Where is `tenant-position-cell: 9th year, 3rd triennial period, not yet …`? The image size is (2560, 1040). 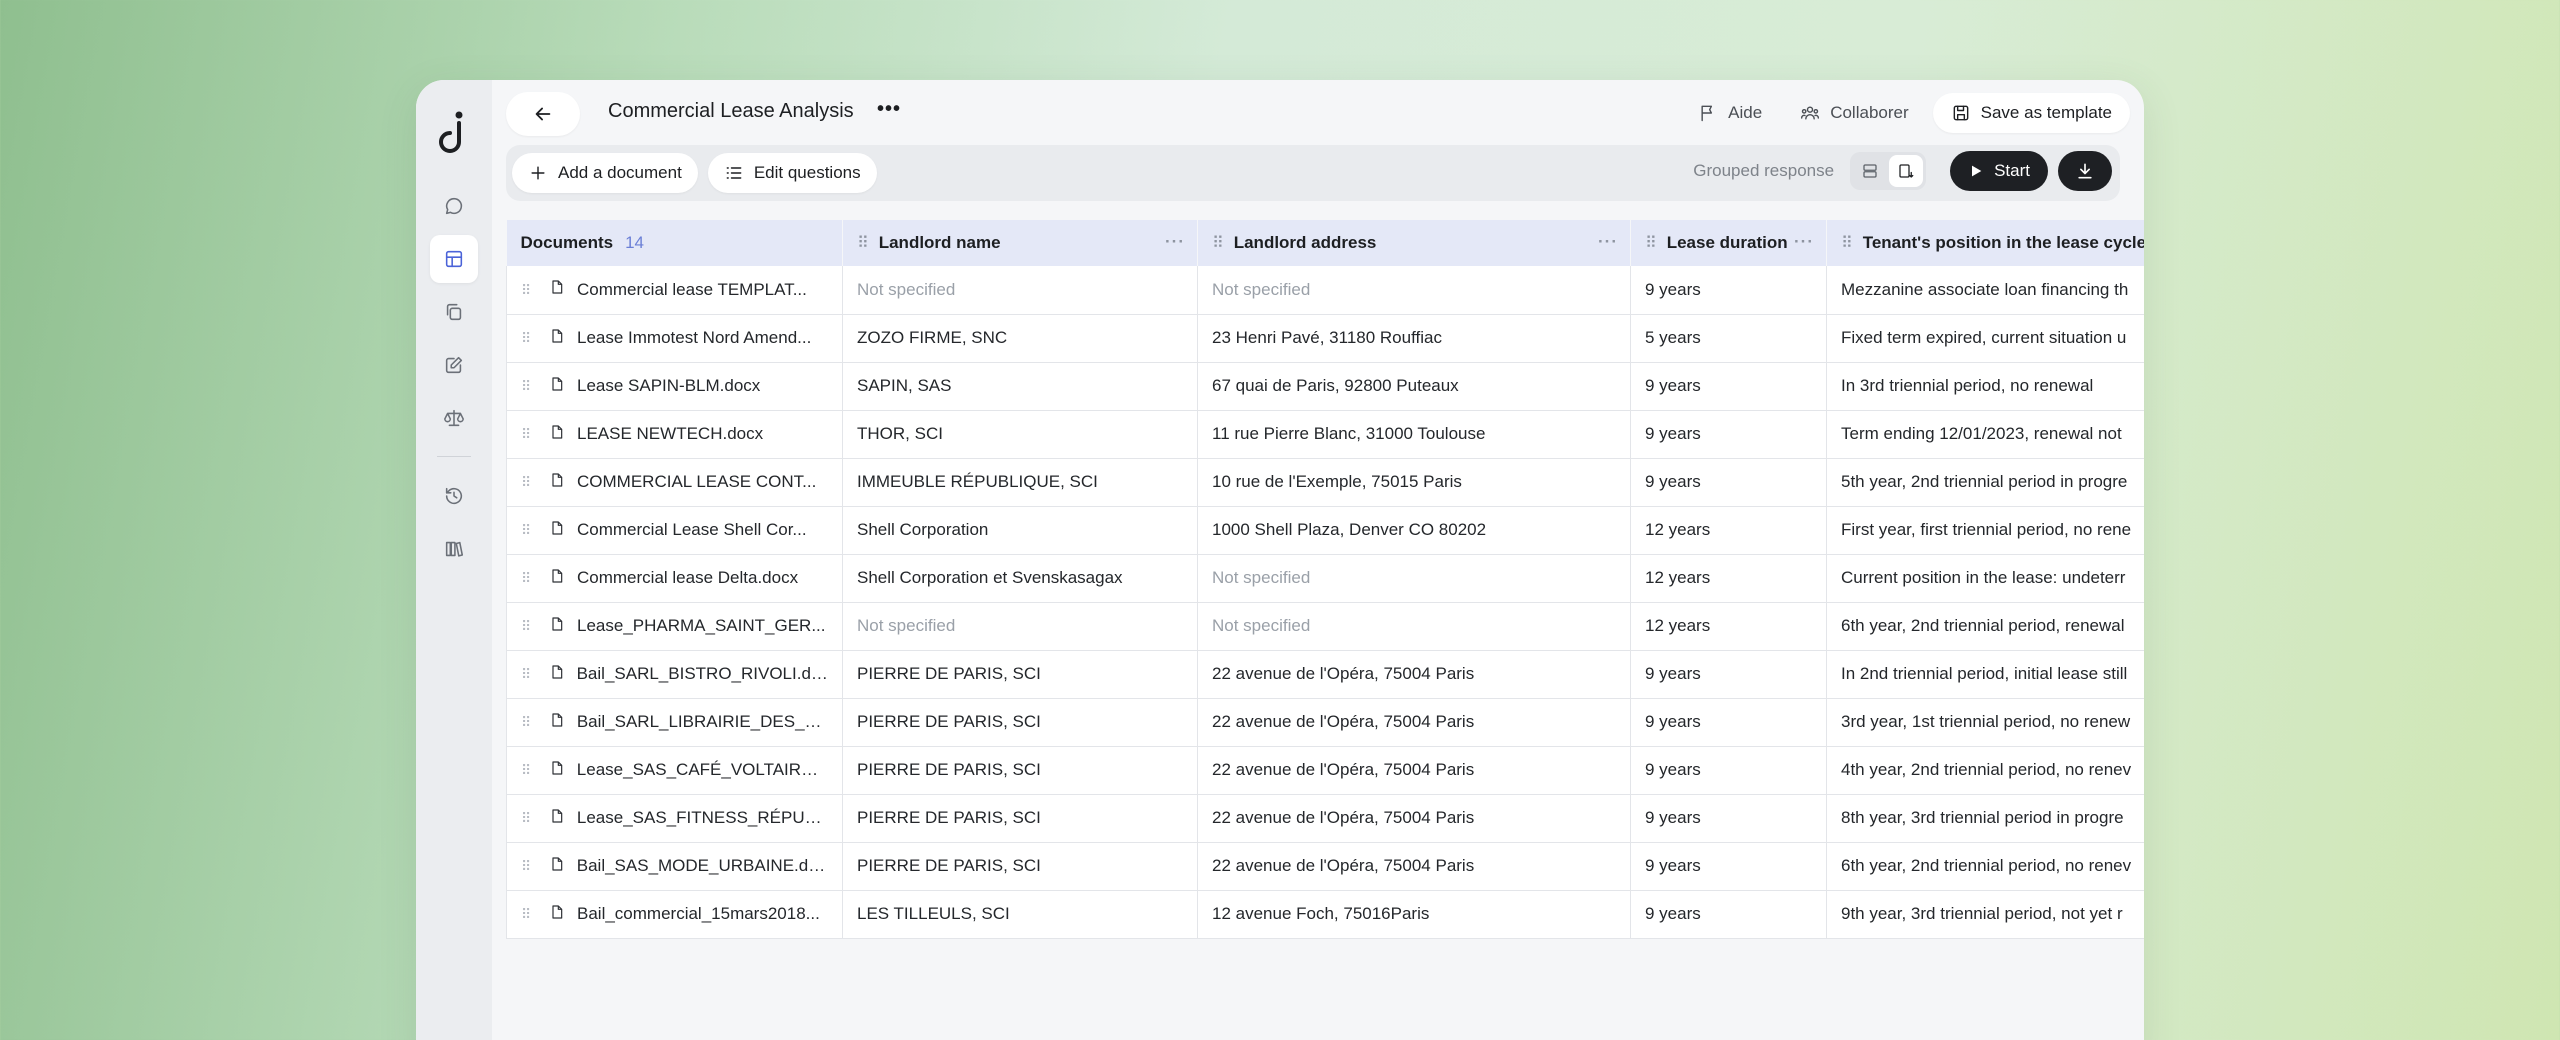
tenant-position-cell: 9th year, 3rd triennial period, not yet … is located at coordinates (1985, 914).